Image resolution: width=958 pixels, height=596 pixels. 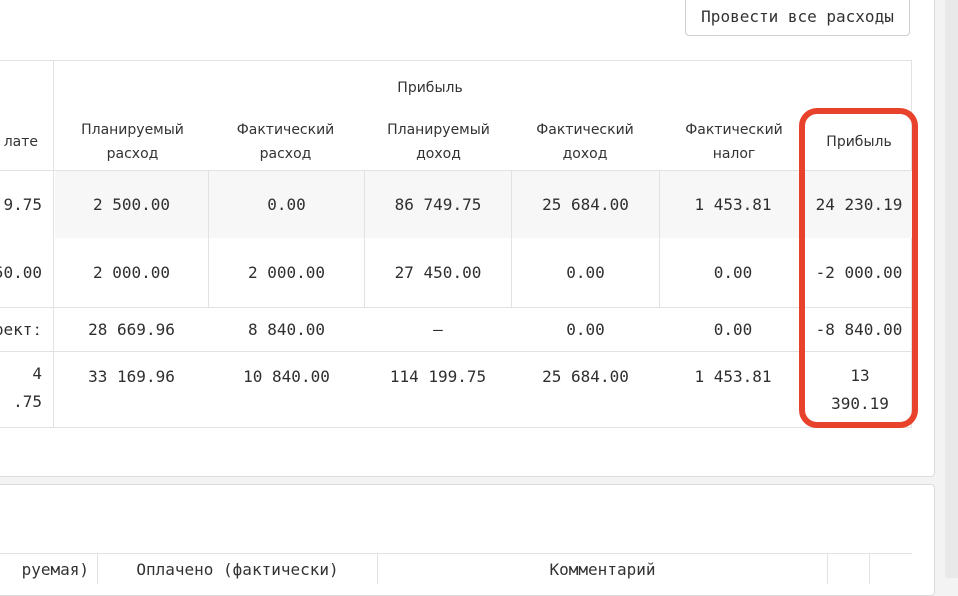 I want to click on left-column-header: лате, so click(x=20, y=142).